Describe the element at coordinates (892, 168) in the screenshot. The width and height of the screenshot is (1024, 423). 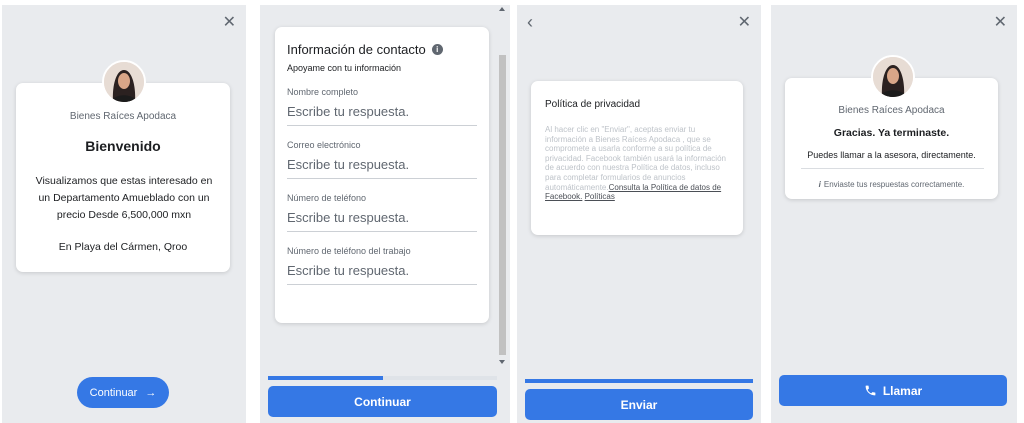
I see `divider` at that location.